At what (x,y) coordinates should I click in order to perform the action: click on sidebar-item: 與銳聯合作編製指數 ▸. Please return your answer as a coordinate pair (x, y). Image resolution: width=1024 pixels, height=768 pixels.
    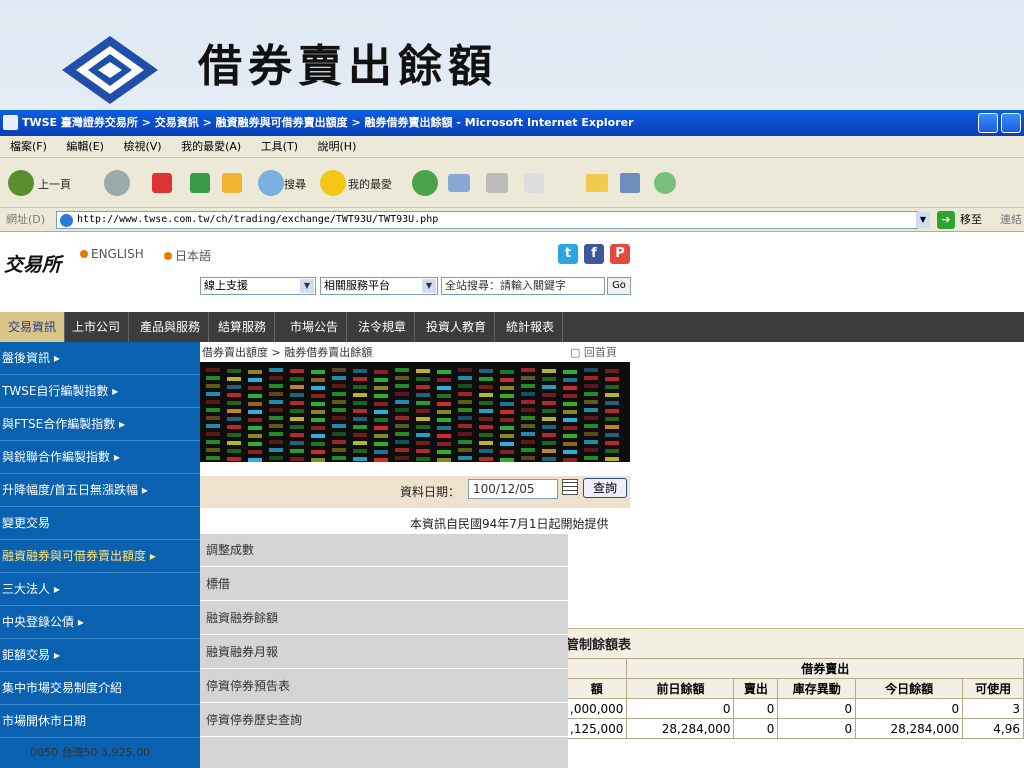
    Looking at the image, I should click on (100, 457).